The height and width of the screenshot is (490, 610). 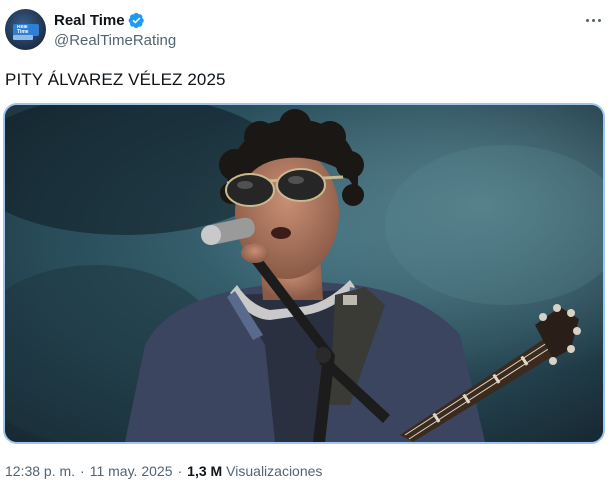 I want to click on views-label: Visualizaciones, so click(x=274, y=471).